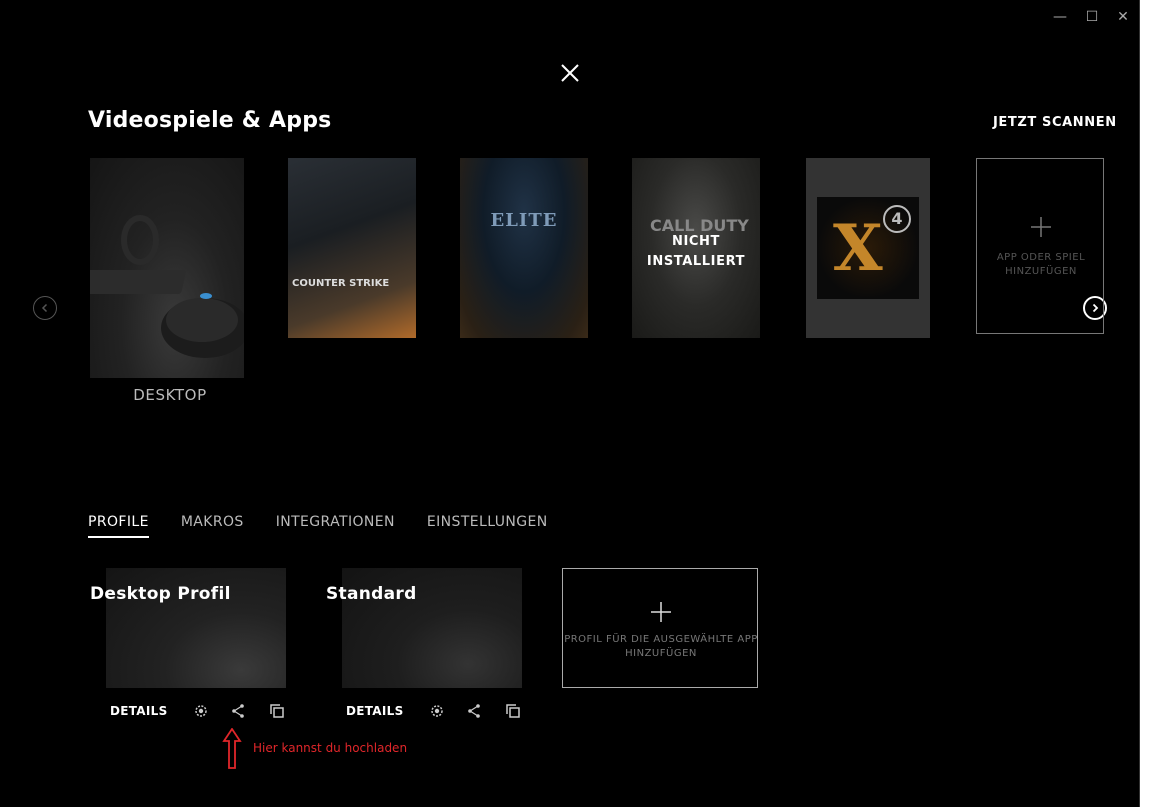 This screenshot has height=807, width=1152. I want to click on scan-now-button: JETZT SCANNEN, so click(1055, 122).